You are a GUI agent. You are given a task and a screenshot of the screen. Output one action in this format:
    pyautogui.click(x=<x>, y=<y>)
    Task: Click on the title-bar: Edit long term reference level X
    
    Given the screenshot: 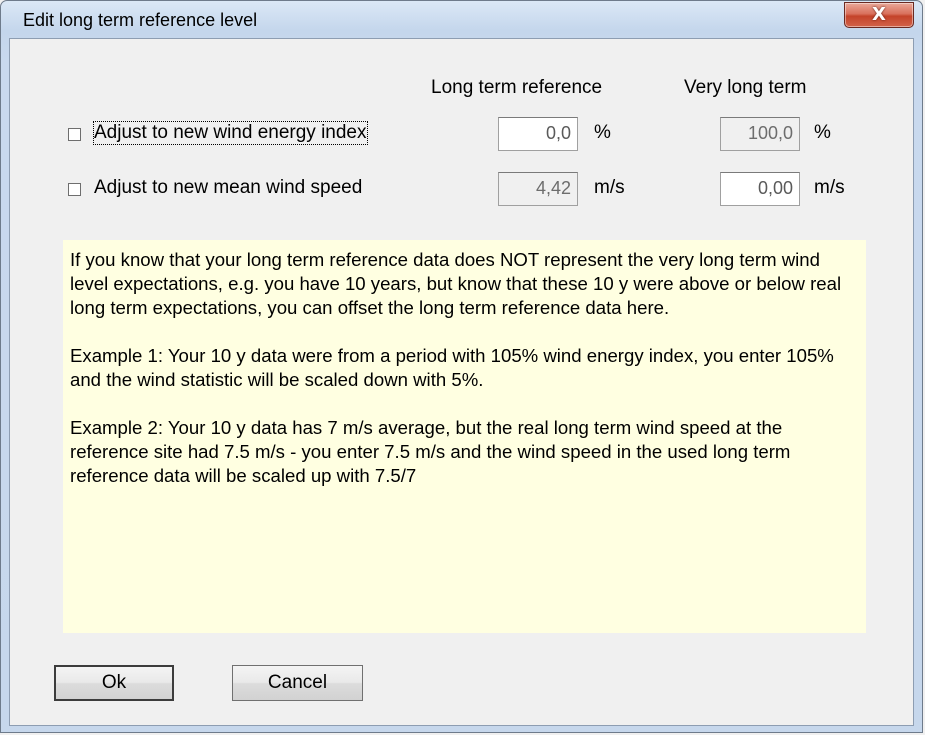 What is the action you would take?
    pyautogui.click(x=461, y=19)
    